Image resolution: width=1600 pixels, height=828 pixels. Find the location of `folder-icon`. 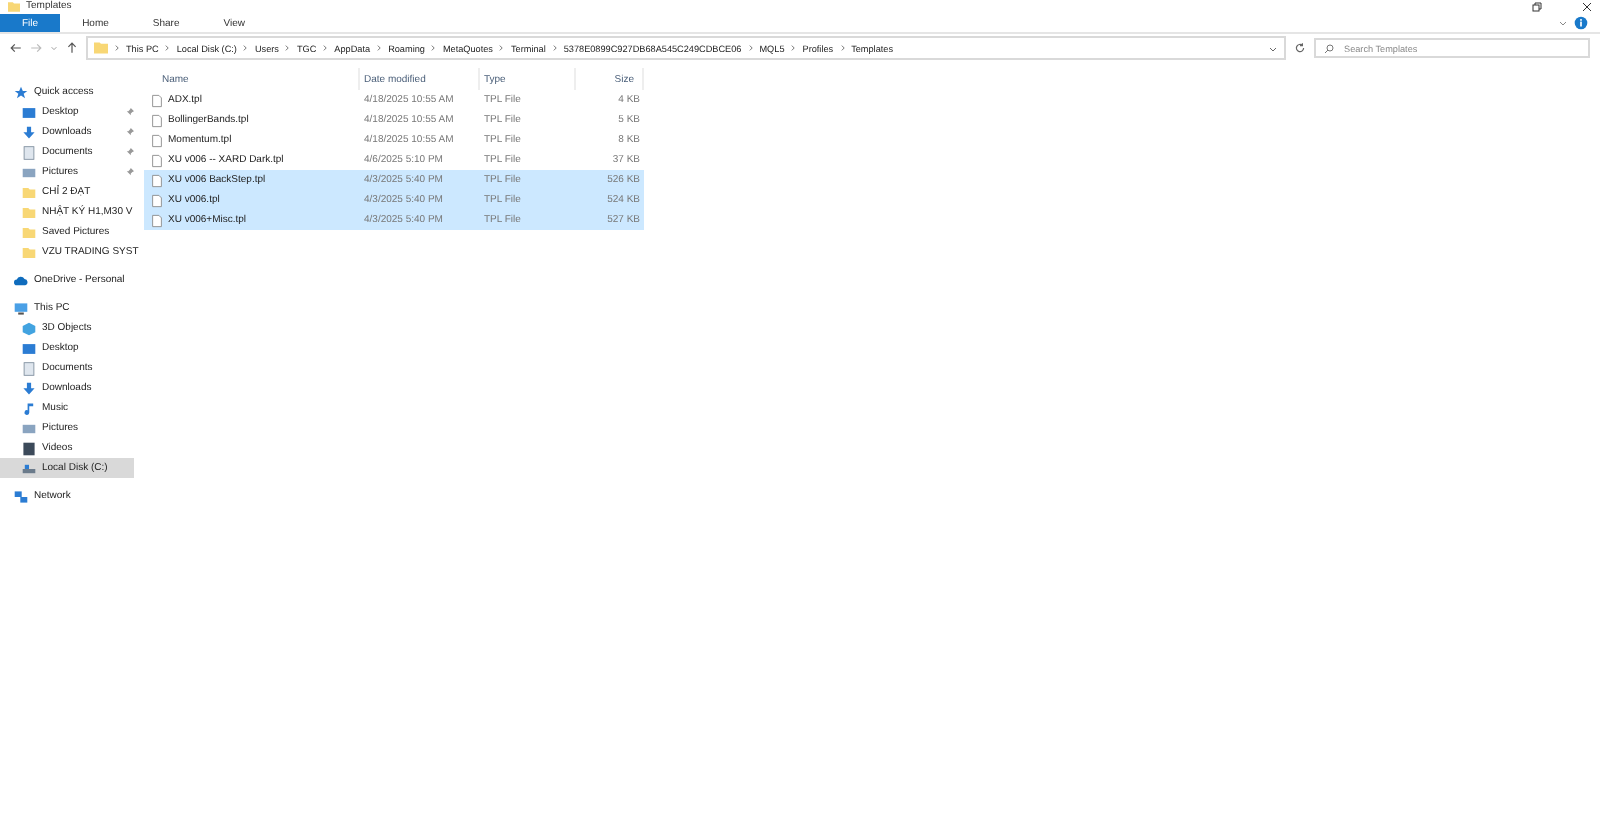

folder-icon is located at coordinates (101, 48).